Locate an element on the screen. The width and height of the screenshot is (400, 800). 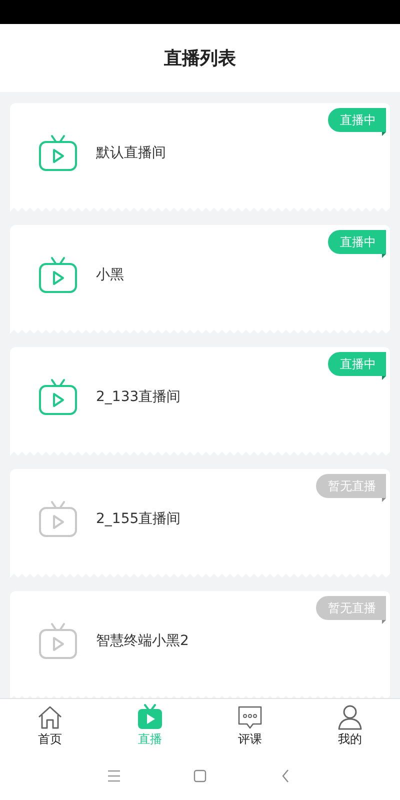
tab-item: 首页 is located at coordinates (50, 725).